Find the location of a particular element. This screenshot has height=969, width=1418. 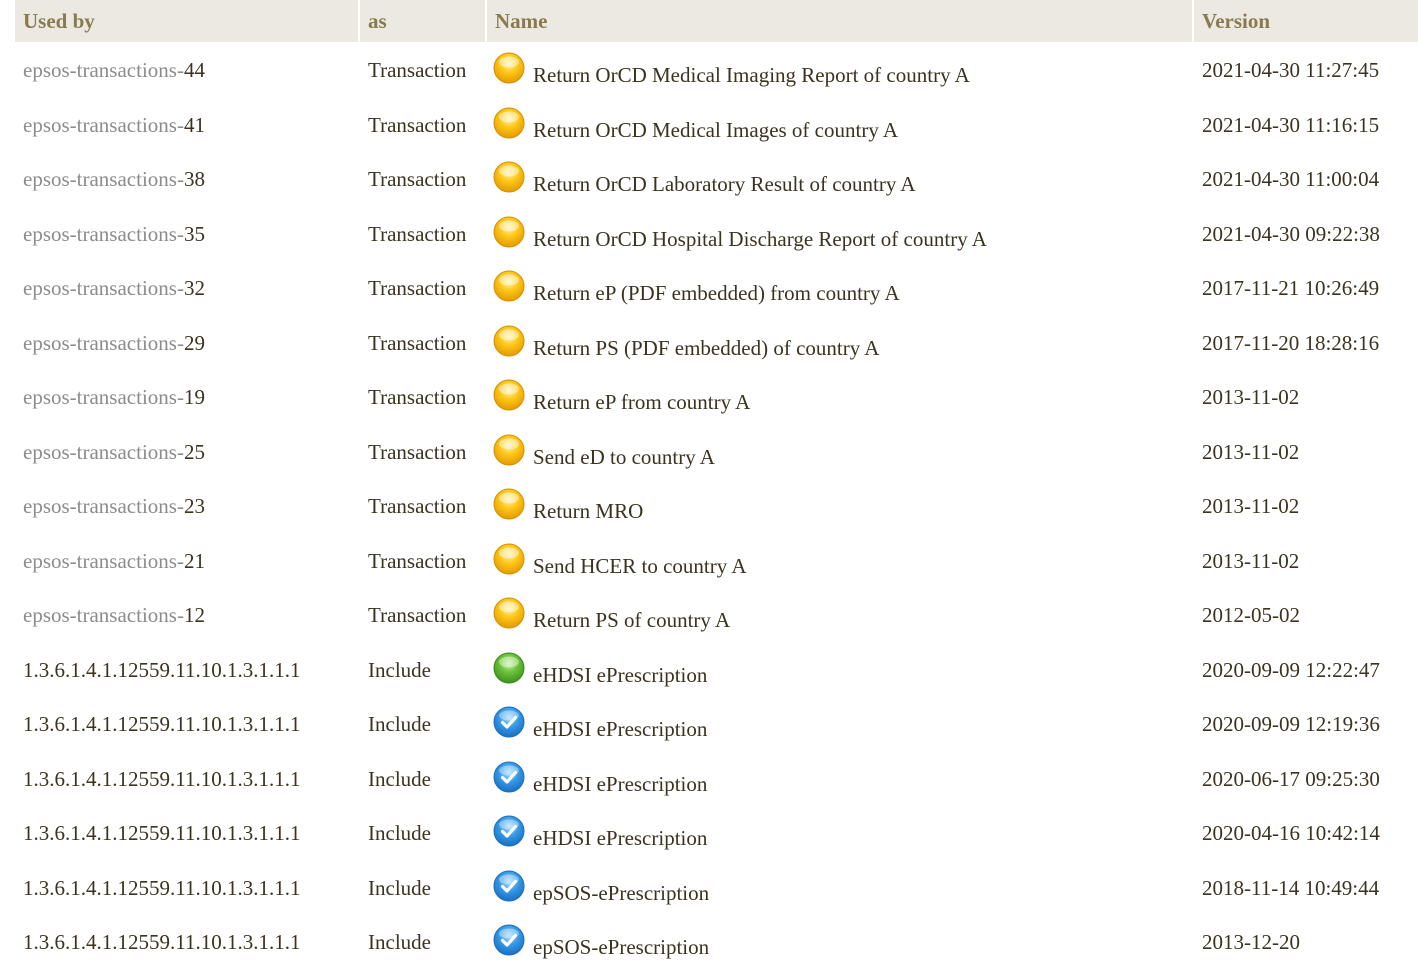

name-cell: Return PS (PDF embedded) of country A is located at coordinates (840, 342).